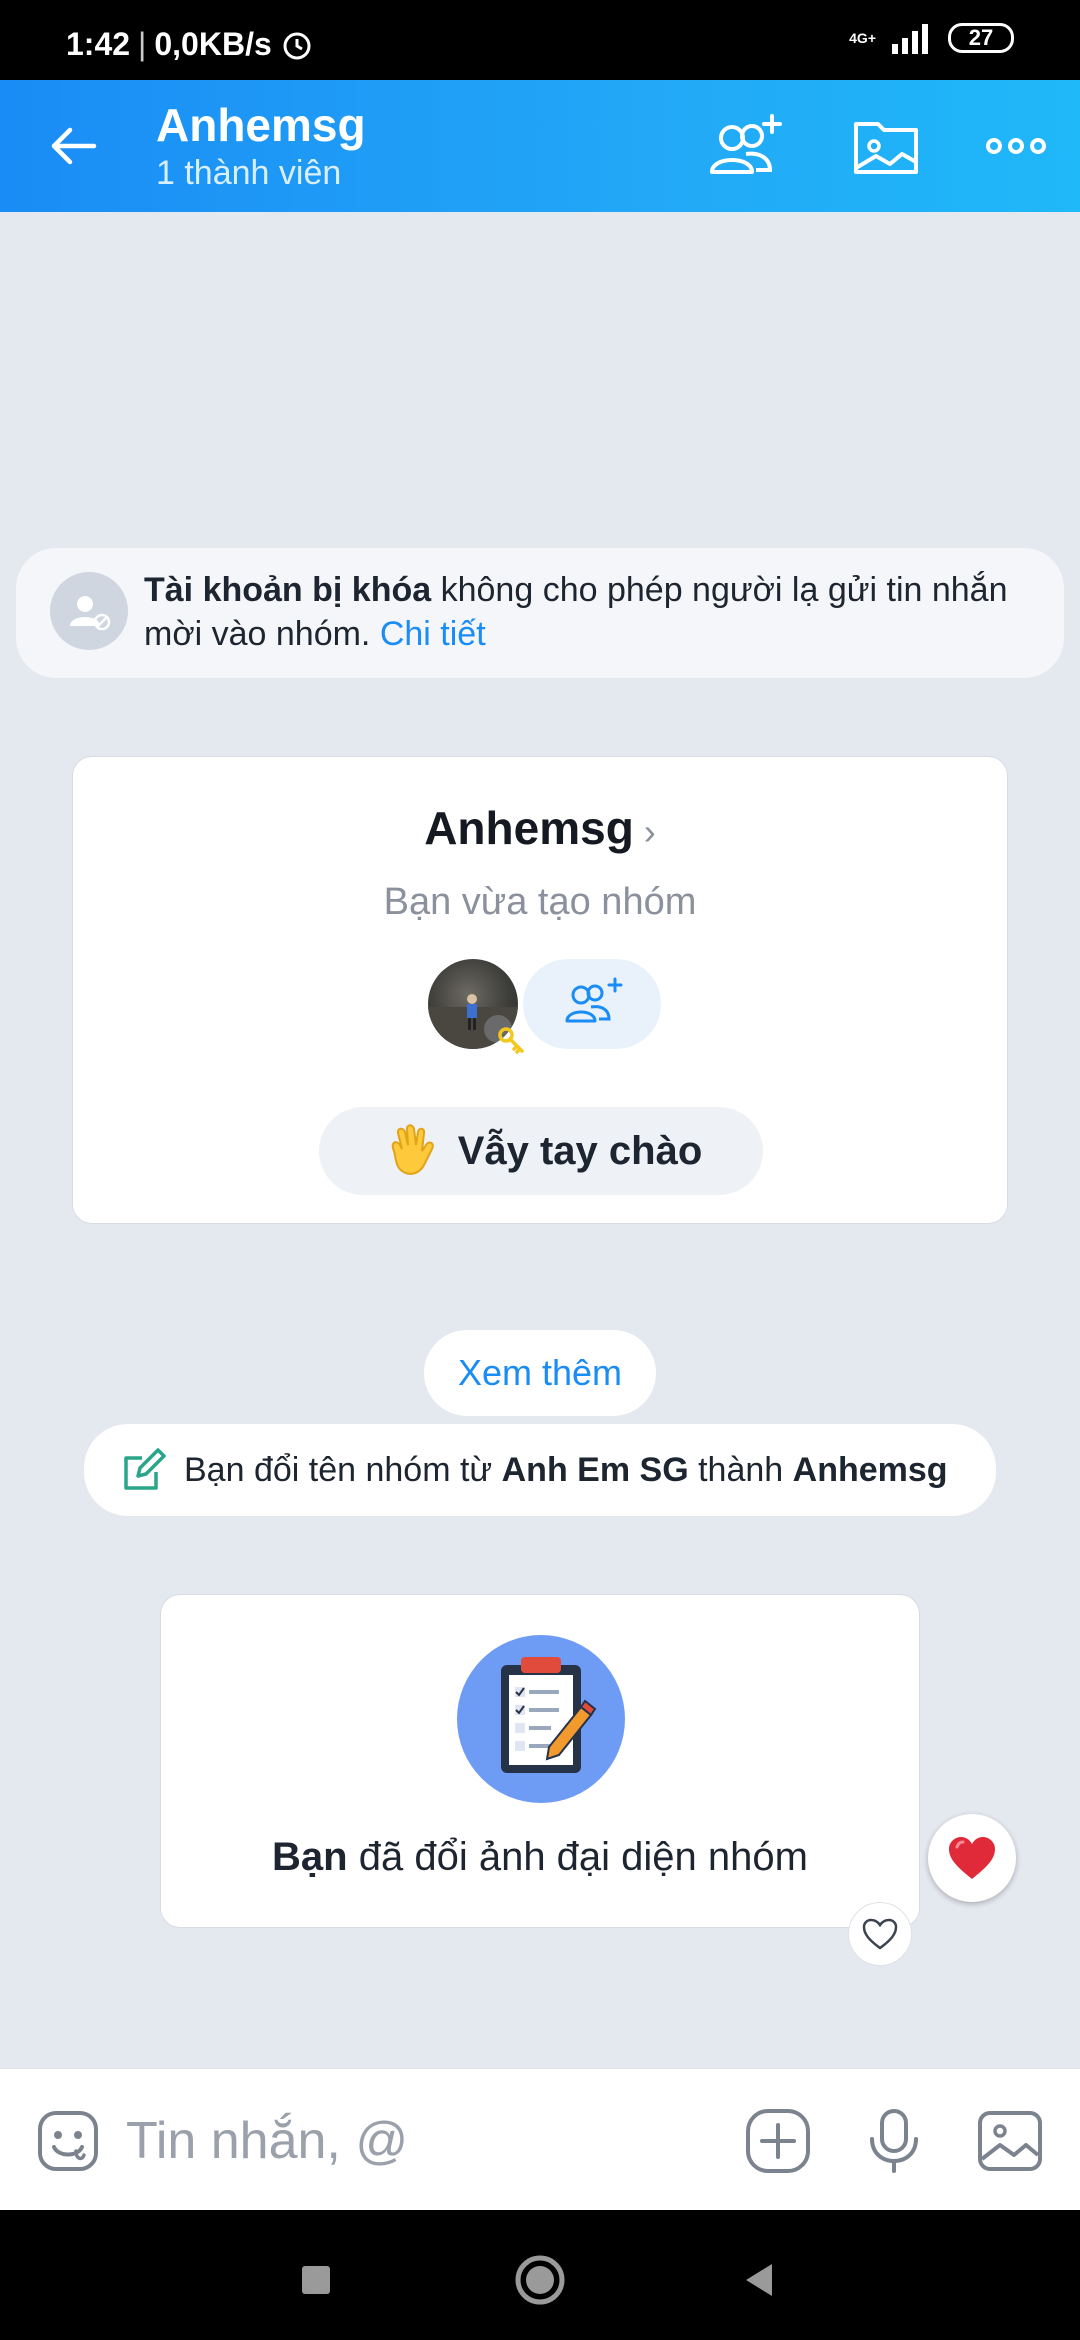 Image resolution: width=1080 pixels, height=2340 pixels. I want to click on back-nav-icon, so click(760, 2280).